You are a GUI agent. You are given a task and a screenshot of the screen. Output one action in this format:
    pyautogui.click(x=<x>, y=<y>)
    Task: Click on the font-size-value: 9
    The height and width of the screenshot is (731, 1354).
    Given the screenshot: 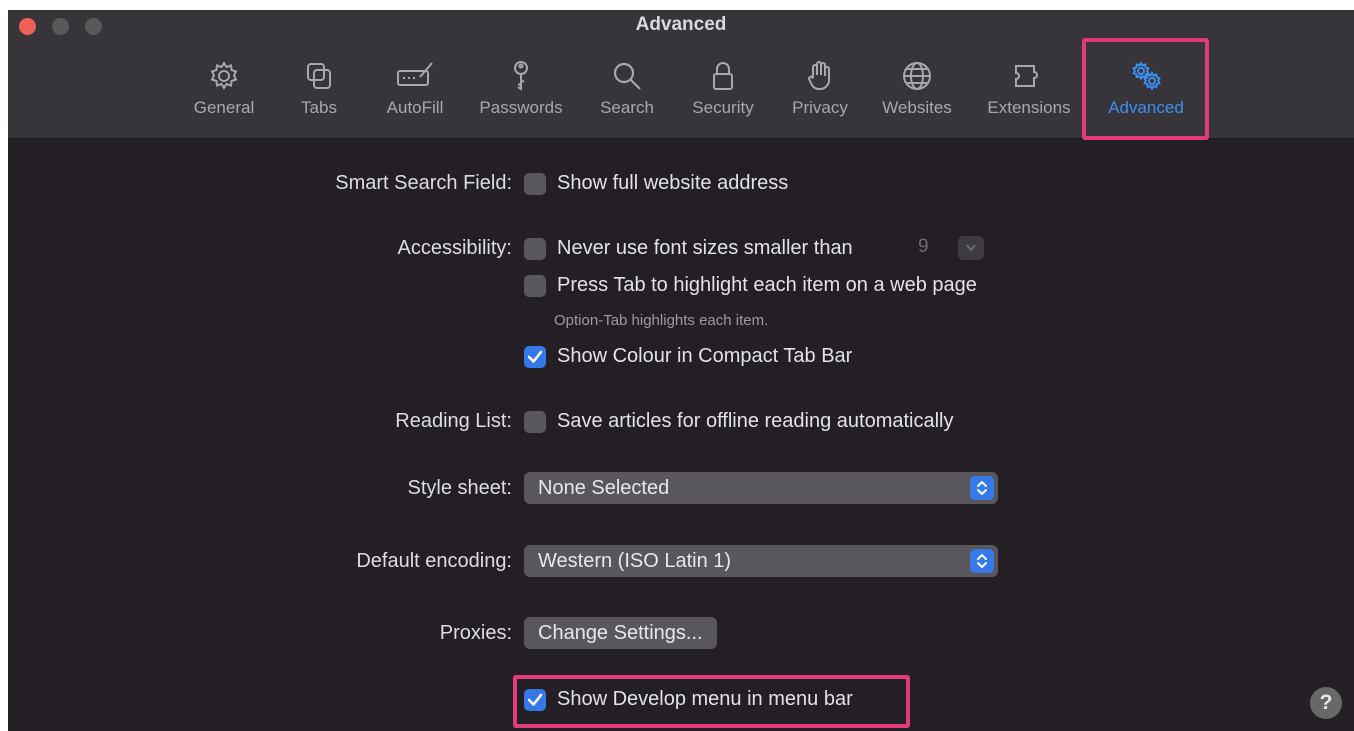 What is the action you would take?
    pyautogui.click(x=923, y=247)
    